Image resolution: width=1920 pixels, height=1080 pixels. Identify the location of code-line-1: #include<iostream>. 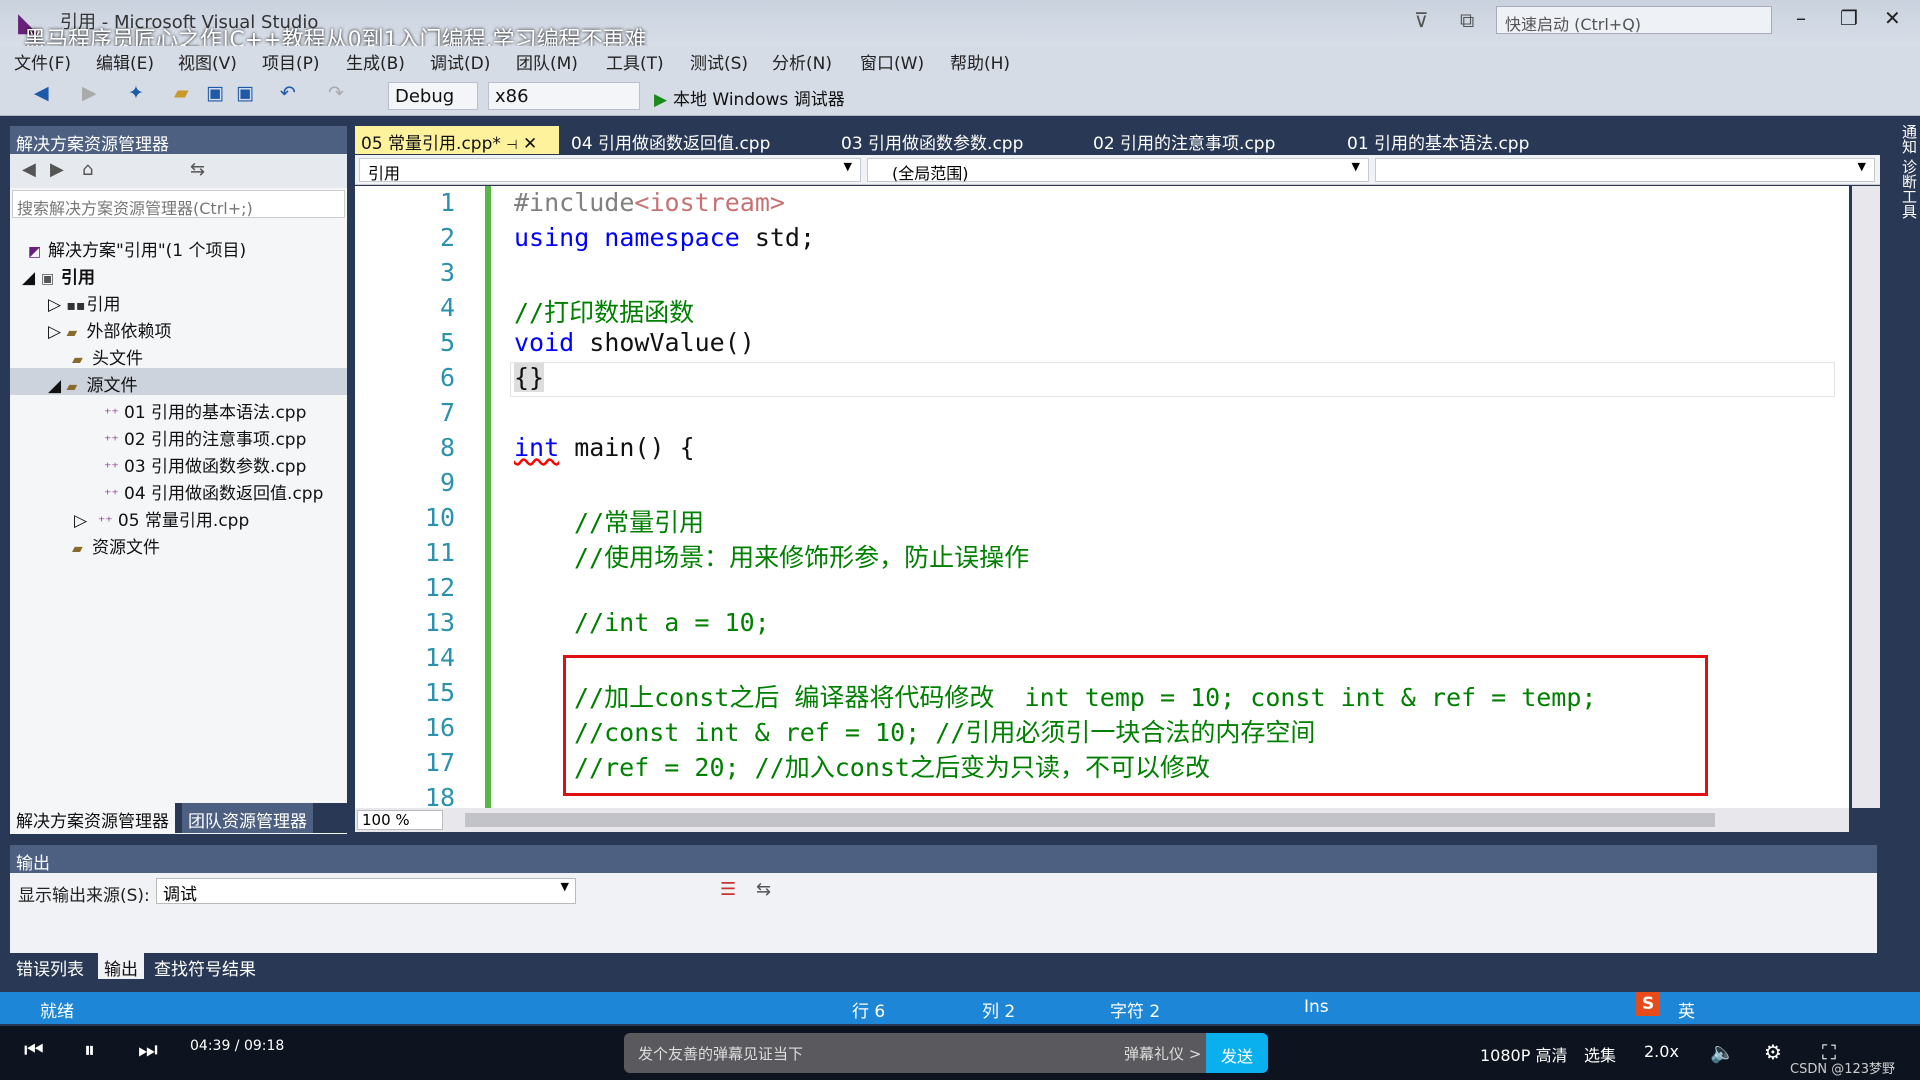
(649, 202).